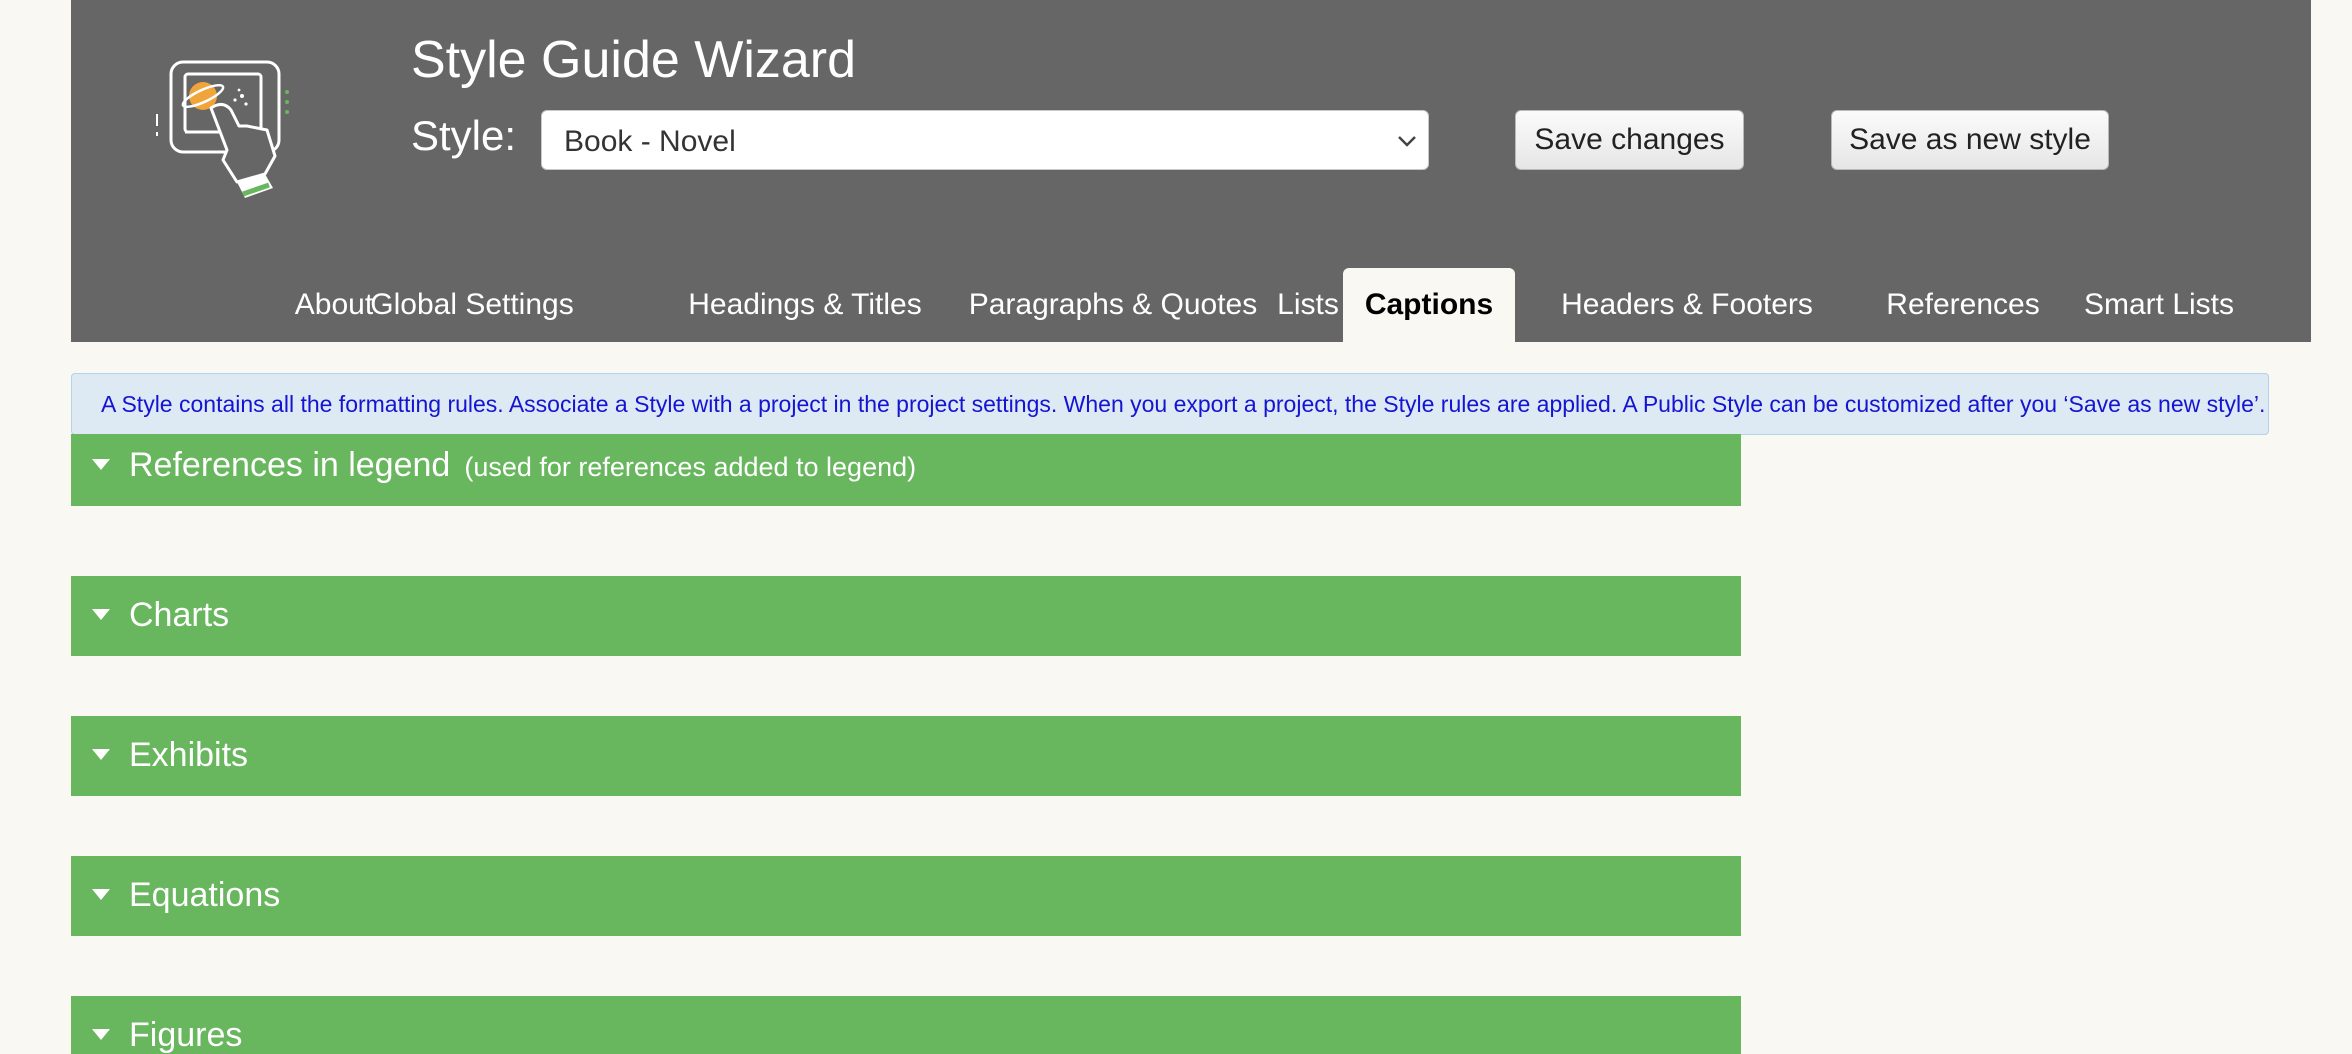 Image resolution: width=2352 pixels, height=1054 pixels. What do you see at coordinates (464, 135) in the screenshot?
I see `style-label: Style:` at bounding box center [464, 135].